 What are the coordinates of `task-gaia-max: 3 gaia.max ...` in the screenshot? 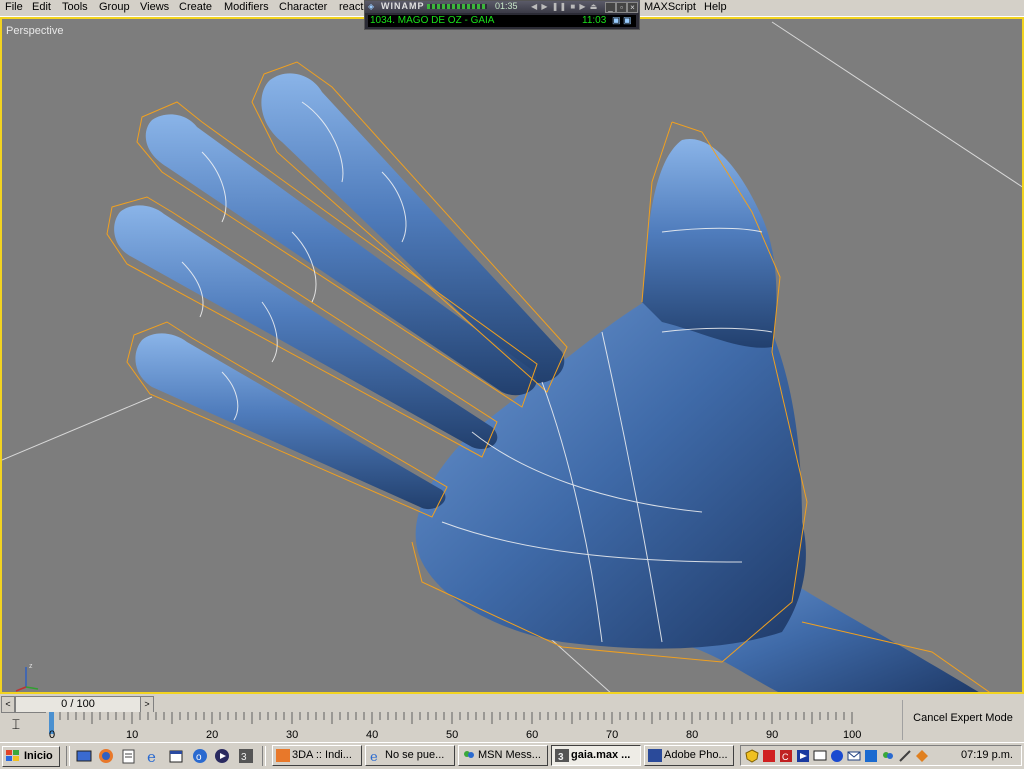 It's located at (596, 755).